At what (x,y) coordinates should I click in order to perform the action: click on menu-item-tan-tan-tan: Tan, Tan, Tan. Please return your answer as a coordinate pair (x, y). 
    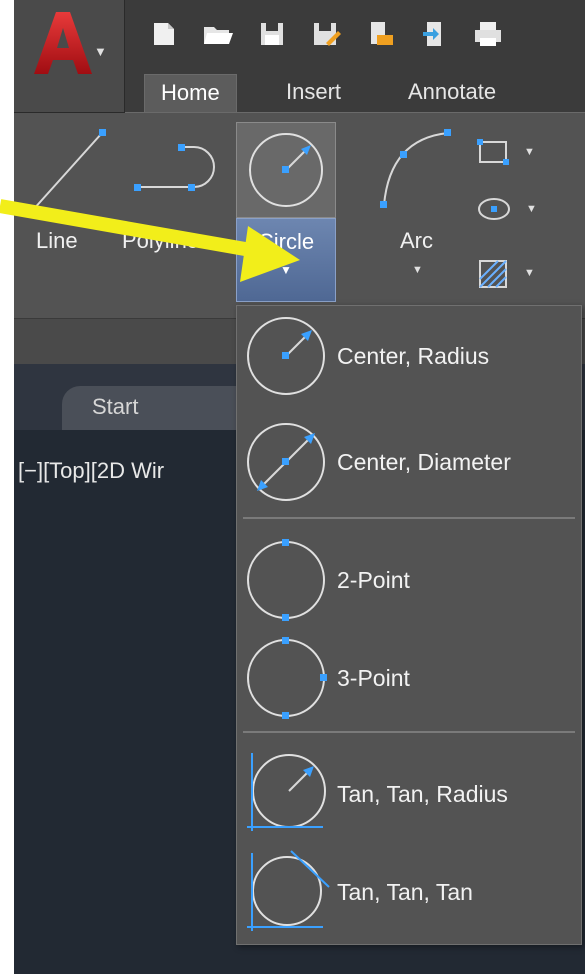
    Looking at the image, I should click on (409, 892).